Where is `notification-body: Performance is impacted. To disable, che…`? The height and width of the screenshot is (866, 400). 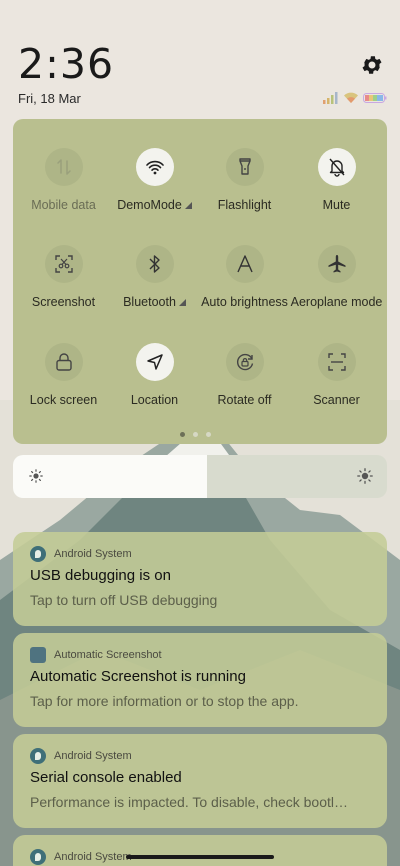
notification-body: Performance is impacted. To disable, che… is located at coordinates (189, 802).